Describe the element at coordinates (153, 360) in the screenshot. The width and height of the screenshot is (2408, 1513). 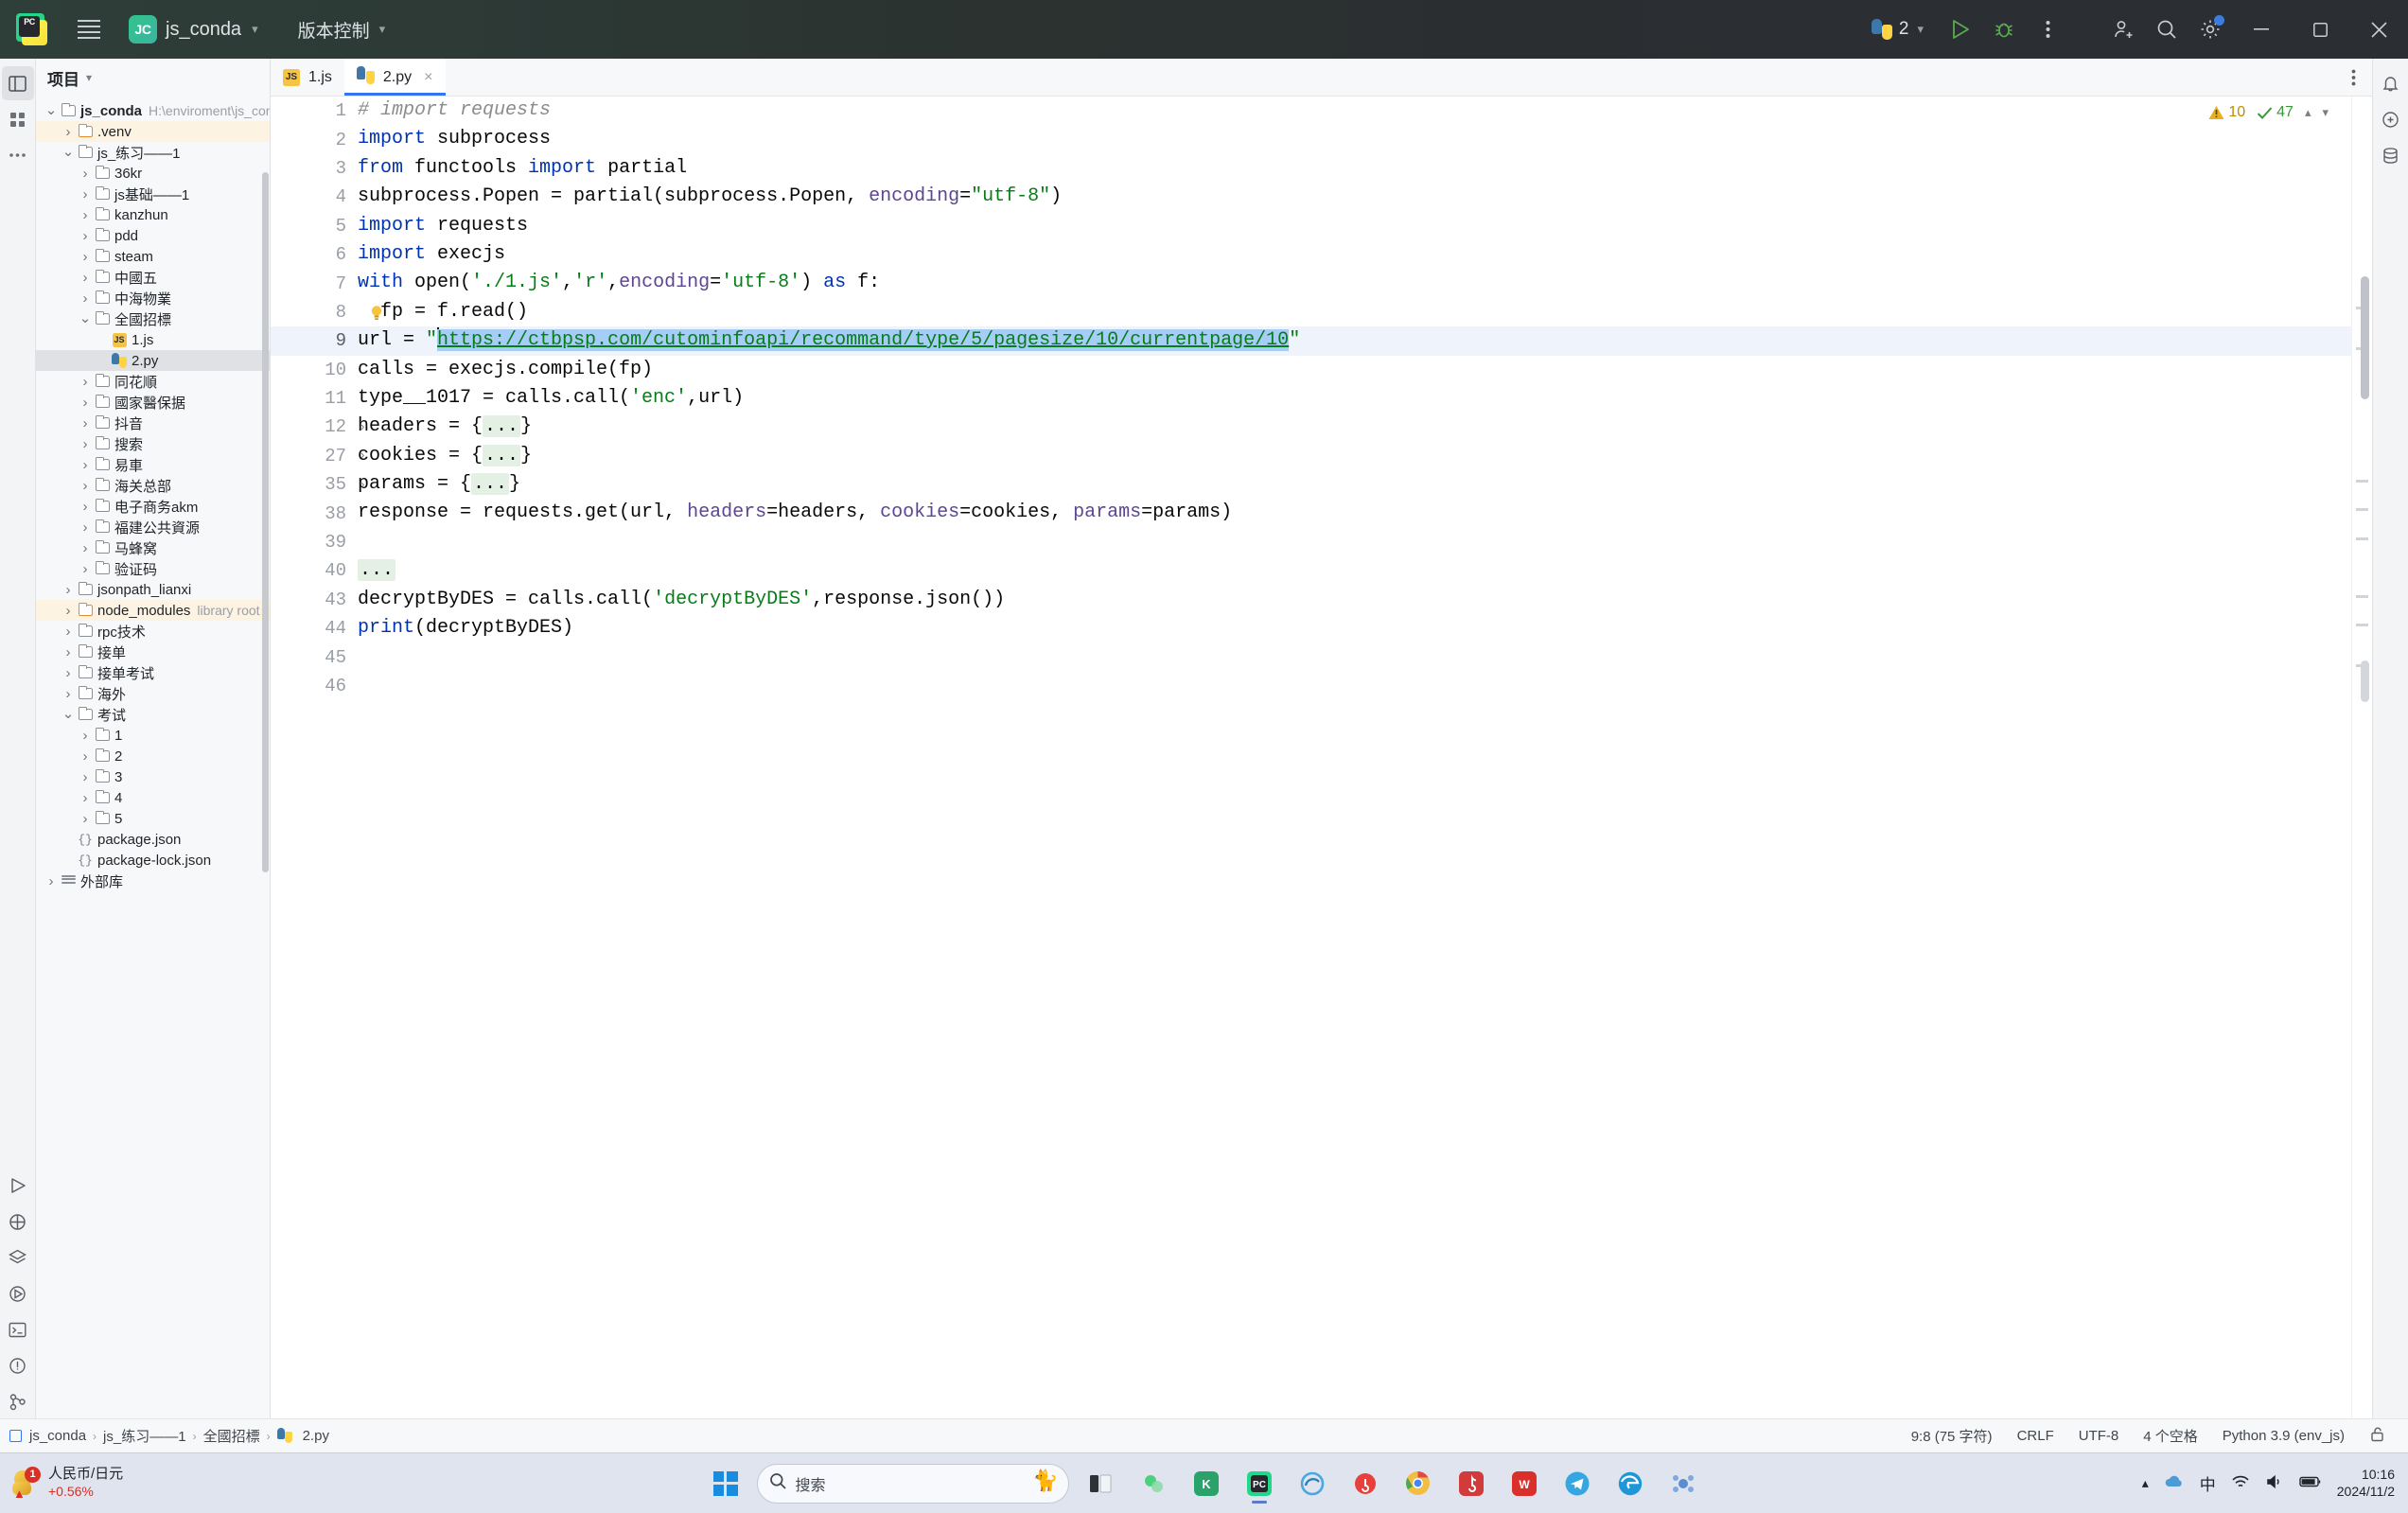
I see `tree-item-2.py: 2.py` at that location.